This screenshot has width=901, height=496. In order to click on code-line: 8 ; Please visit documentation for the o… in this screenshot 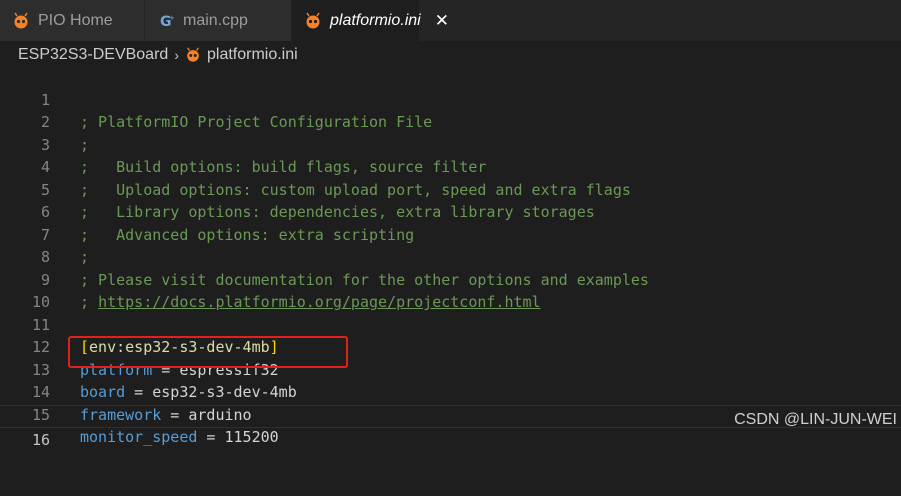, I will do `click(450, 235)`.